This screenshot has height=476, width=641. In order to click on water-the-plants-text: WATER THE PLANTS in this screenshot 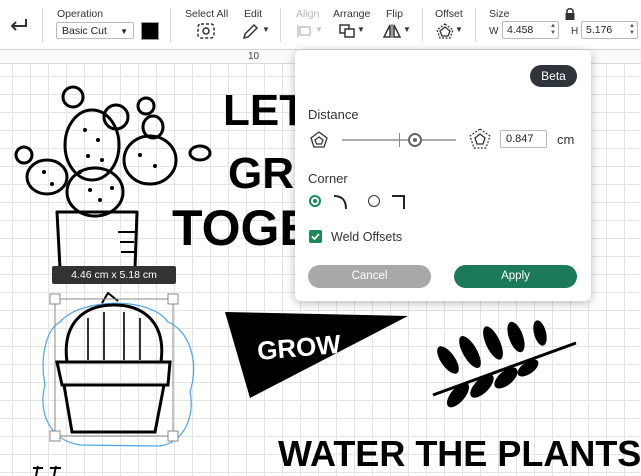, I will do `click(459, 453)`.